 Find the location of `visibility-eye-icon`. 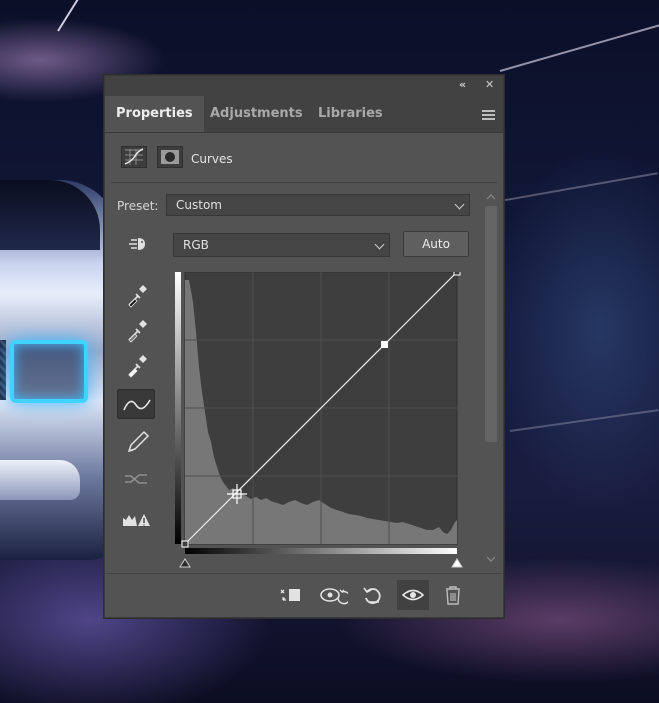

visibility-eye-icon is located at coordinates (413, 595).